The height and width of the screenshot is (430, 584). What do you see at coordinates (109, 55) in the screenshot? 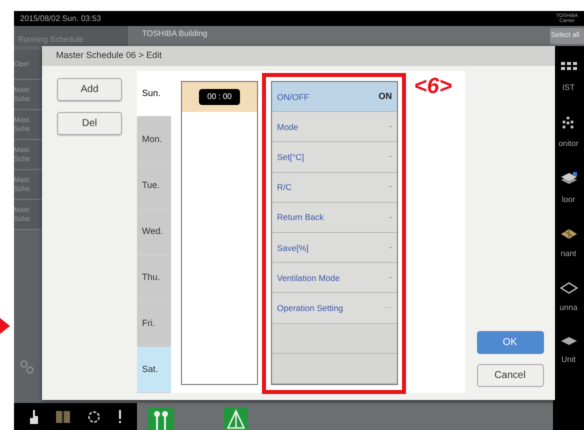
I see `dialog-title: Master Schedule 06 > Edit` at bounding box center [109, 55].